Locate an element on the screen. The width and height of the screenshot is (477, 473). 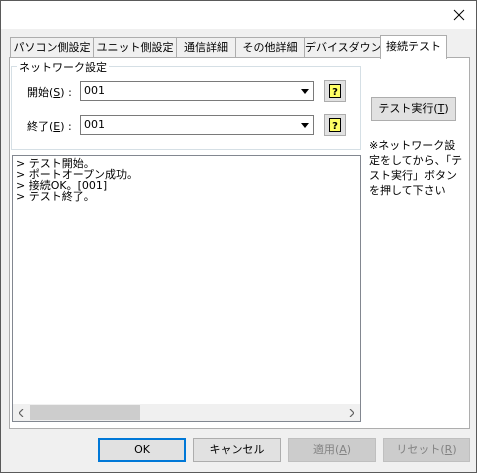
close-button is located at coordinates (459, 15).